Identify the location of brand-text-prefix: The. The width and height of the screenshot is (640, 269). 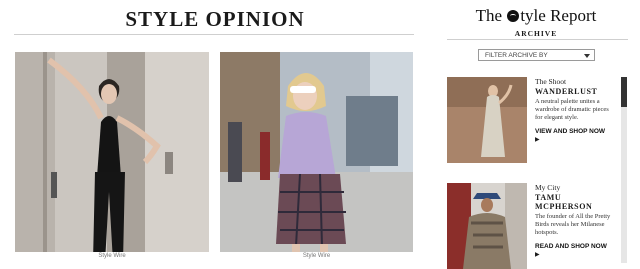
(489, 15).